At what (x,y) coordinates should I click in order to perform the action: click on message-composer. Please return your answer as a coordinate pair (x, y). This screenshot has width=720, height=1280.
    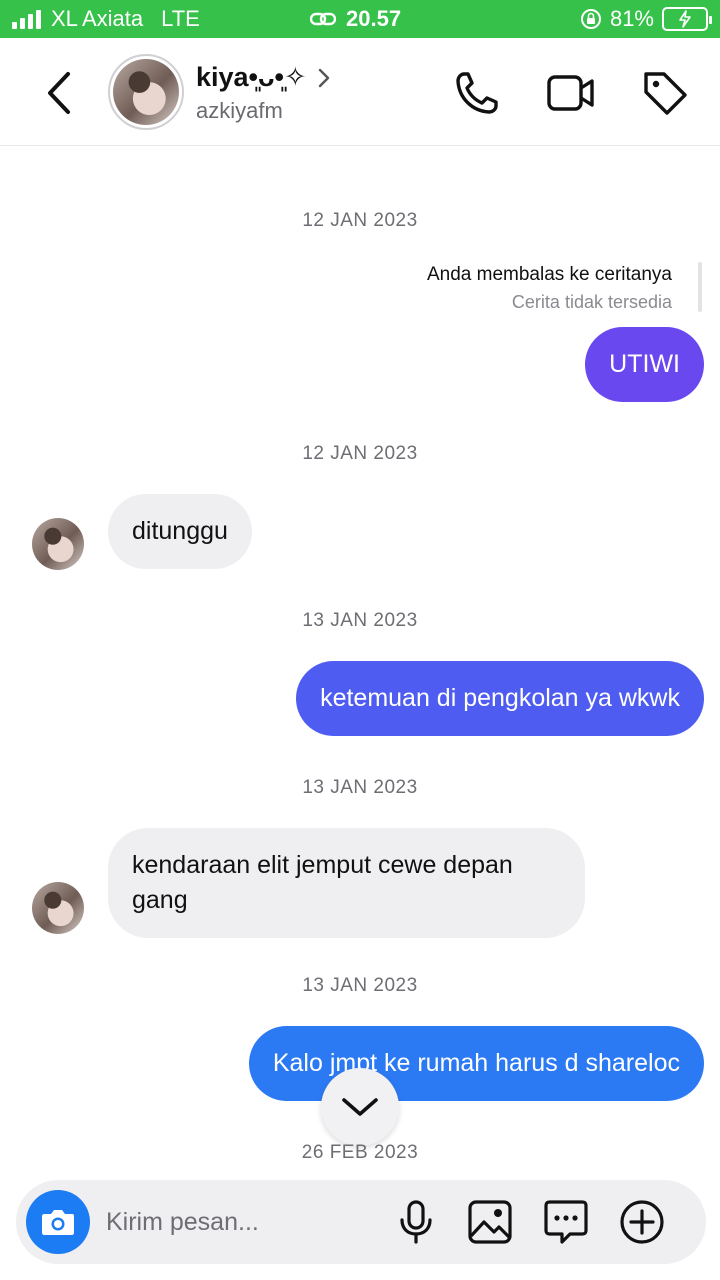
    Looking at the image, I should click on (361, 1222).